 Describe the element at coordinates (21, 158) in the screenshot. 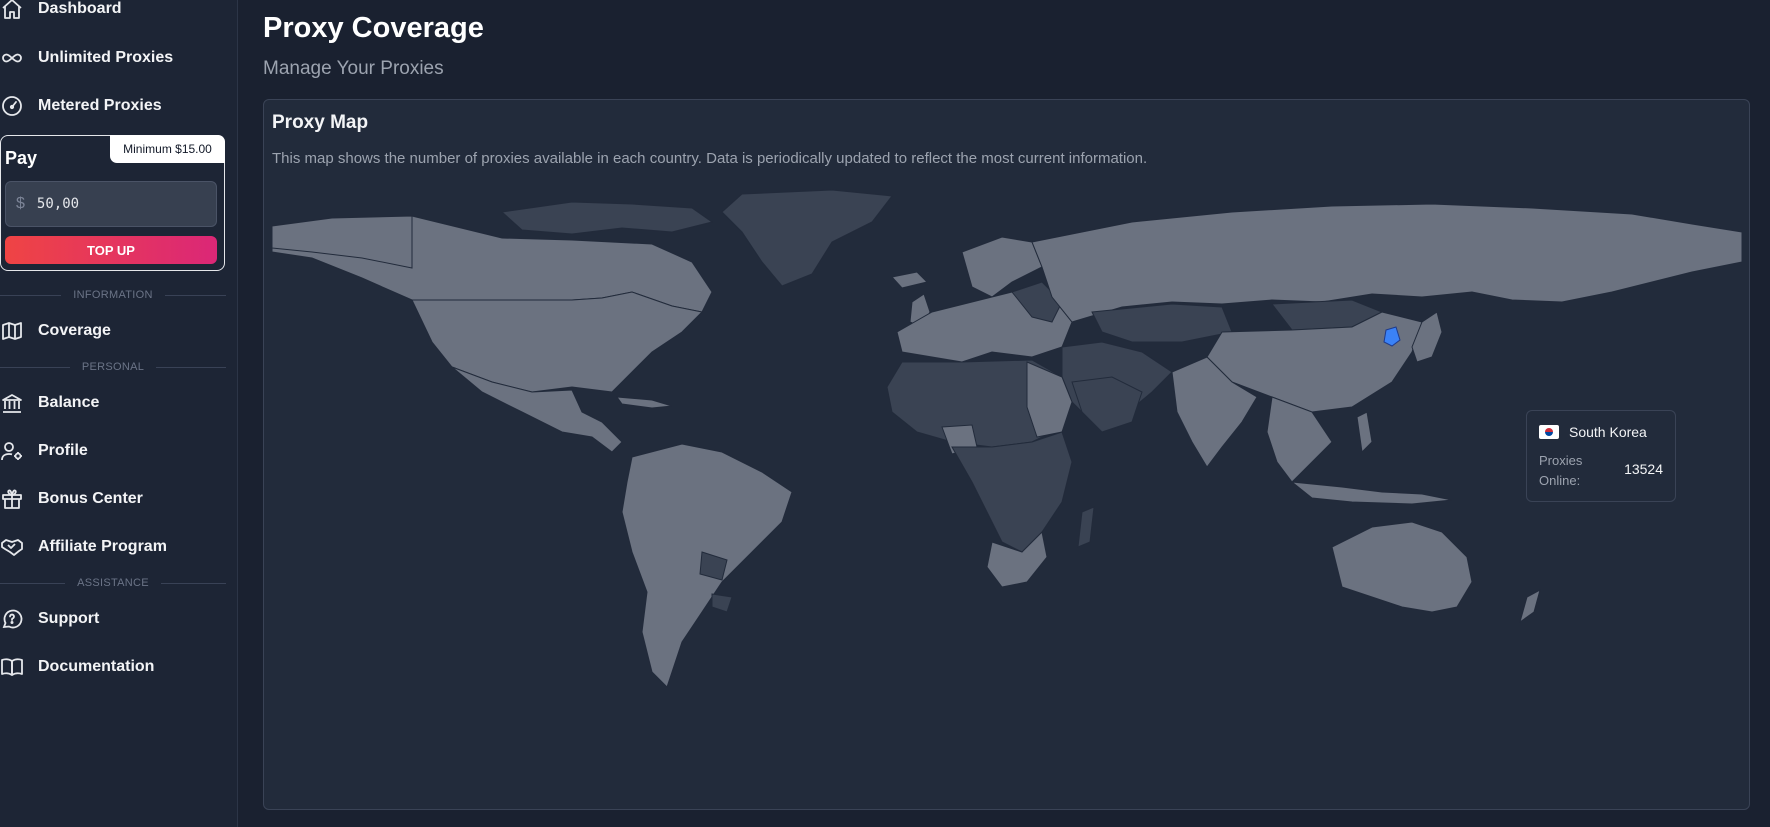

I see `pay-title: Pay` at that location.